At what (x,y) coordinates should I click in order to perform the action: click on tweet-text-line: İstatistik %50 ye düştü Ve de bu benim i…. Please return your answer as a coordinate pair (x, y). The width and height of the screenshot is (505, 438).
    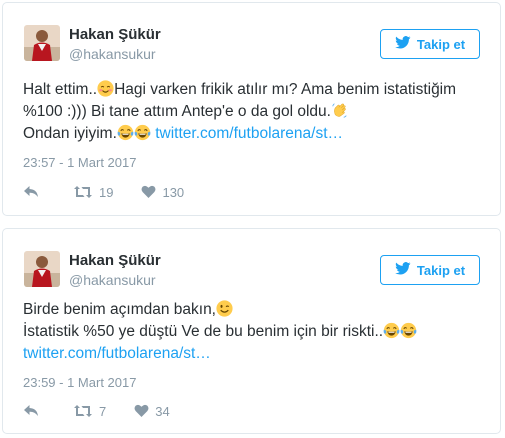
    Looking at the image, I should click on (203, 331).